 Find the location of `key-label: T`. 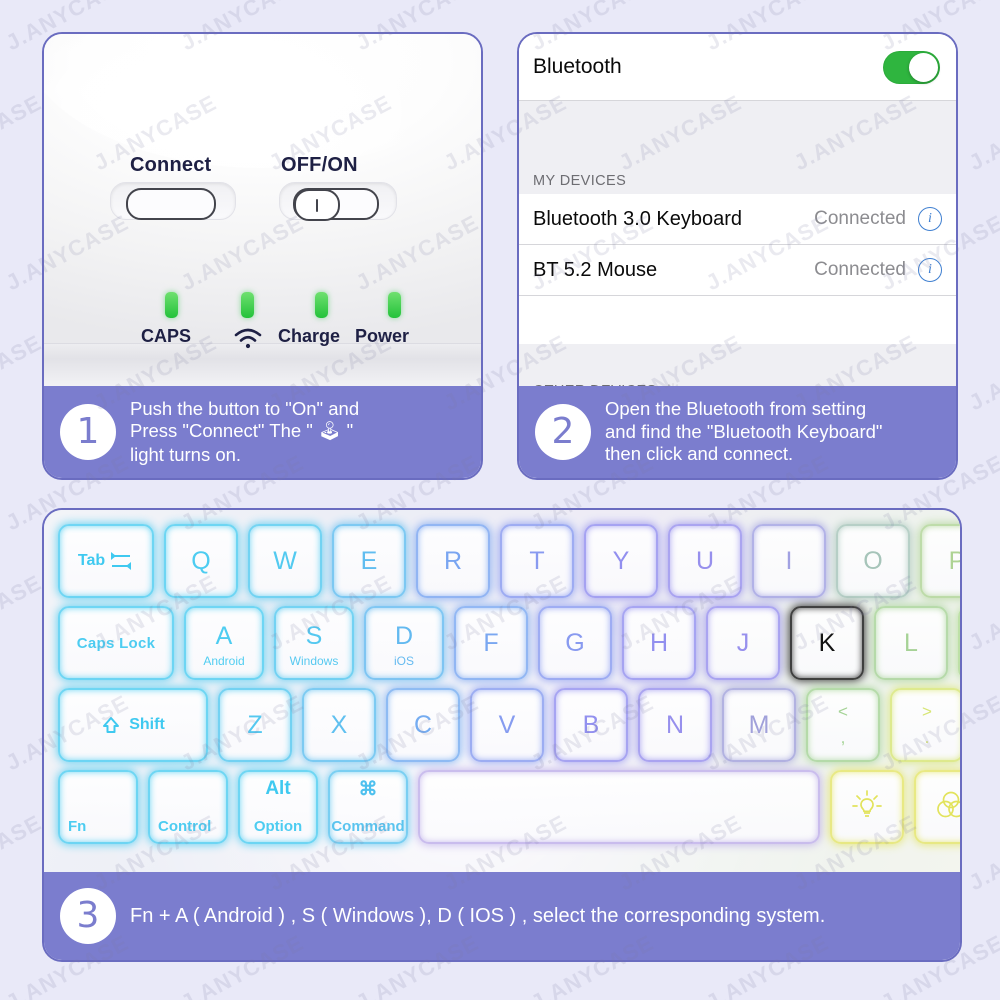

key-label: T is located at coordinates (537, 560).